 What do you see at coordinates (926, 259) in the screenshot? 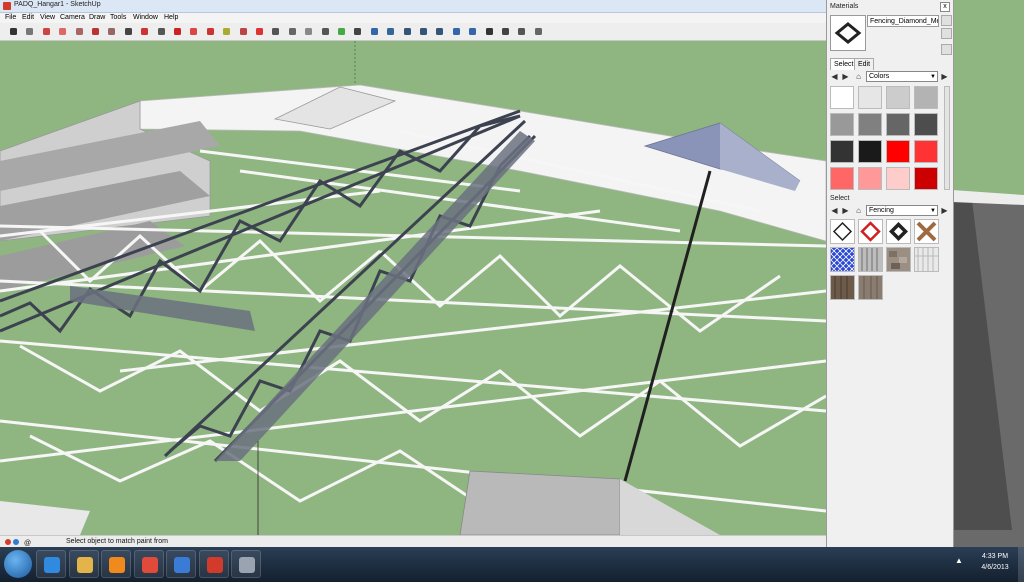
I see `fencing-picket-white` at bounding box center [926, 259].